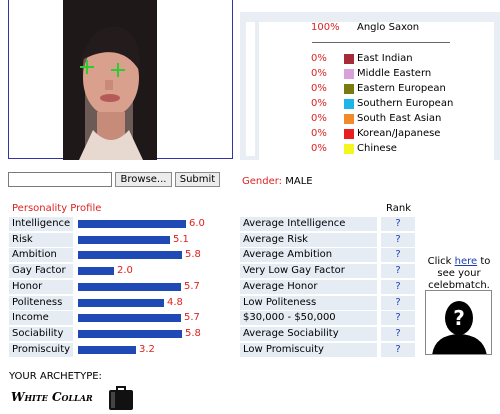 This screenshot has height=414, width=500. I want to click on submit-button: Submit, so click(197, 179).